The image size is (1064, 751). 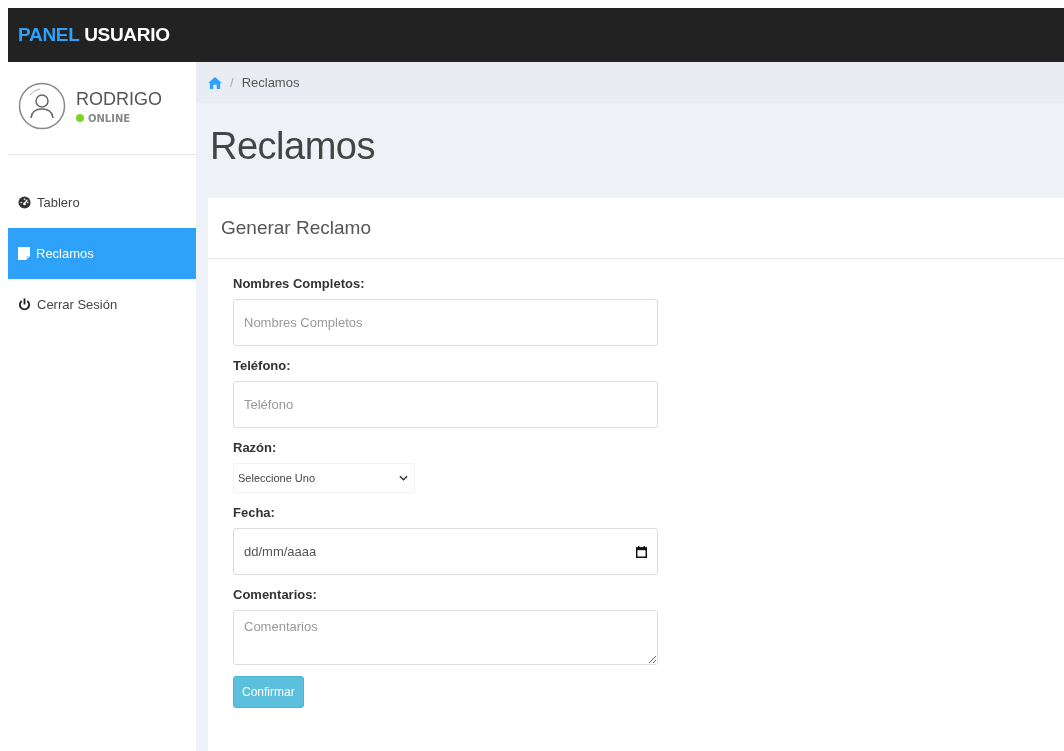 What do you see at coordinates (262, 365) in the screenshot?
I see `field-label: Teléfono:` at bounding box center [262, 365].